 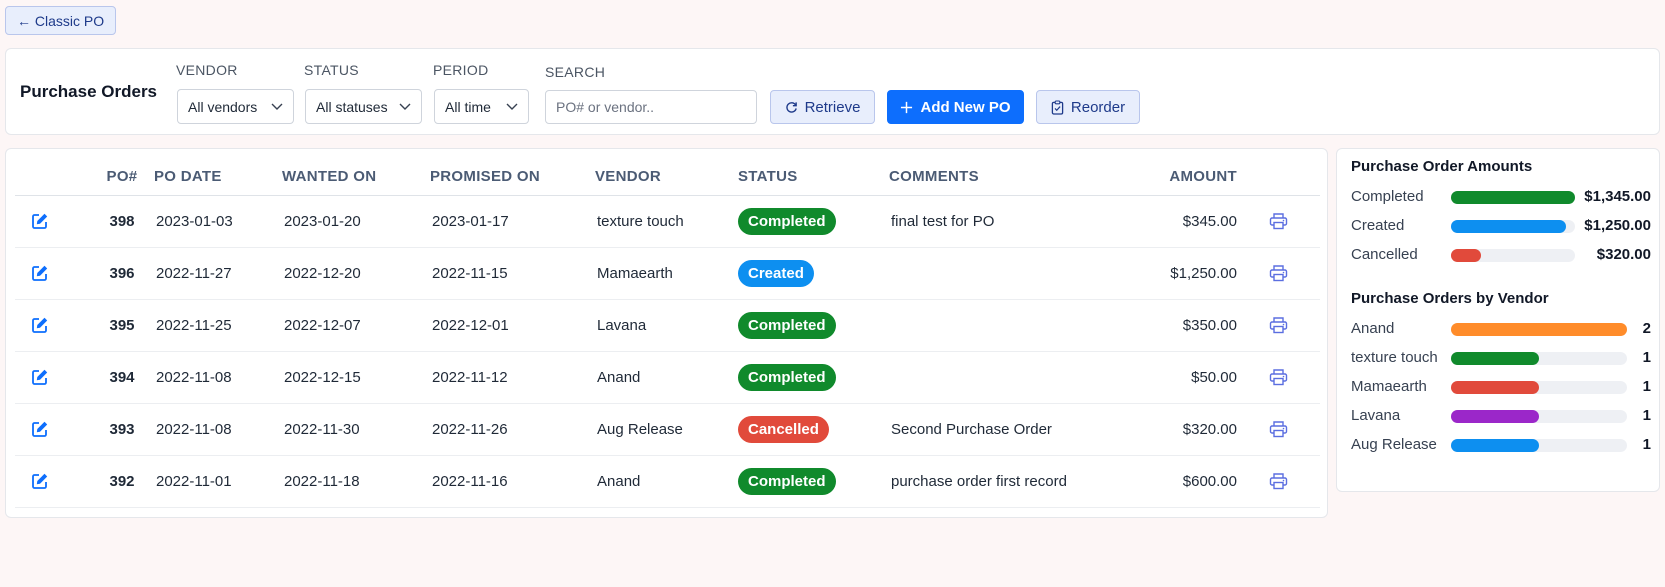 What do you see at coordinates (787, 325) in the screenshot?
I see `status-badge: Completed` at bounding box center [787, 325].